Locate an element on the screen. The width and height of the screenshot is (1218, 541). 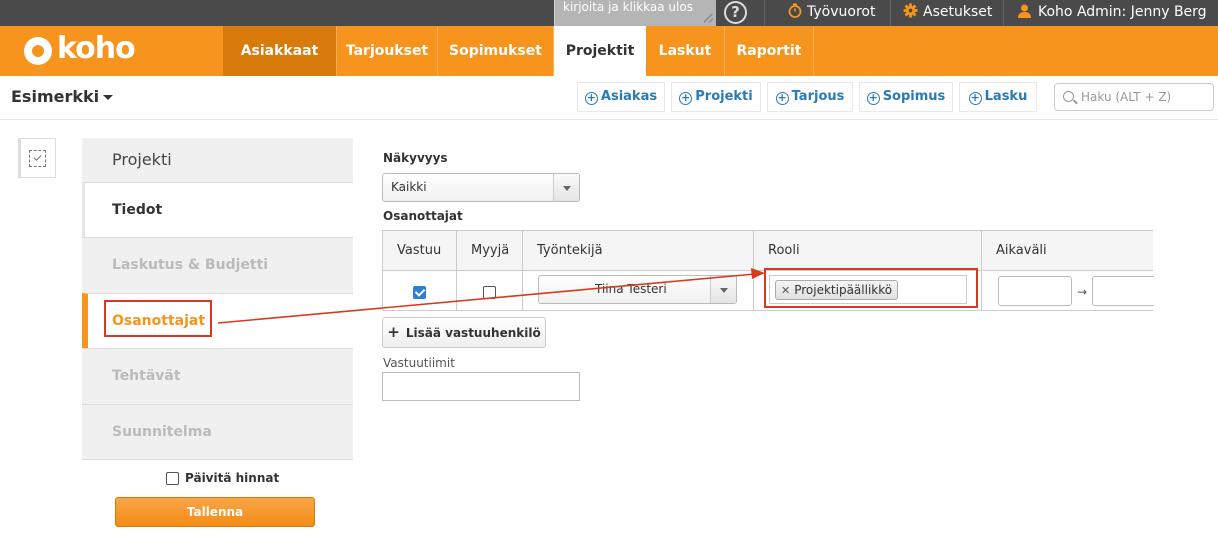
teams-label: Vastuutiimit is located at coordinates (419, 363).